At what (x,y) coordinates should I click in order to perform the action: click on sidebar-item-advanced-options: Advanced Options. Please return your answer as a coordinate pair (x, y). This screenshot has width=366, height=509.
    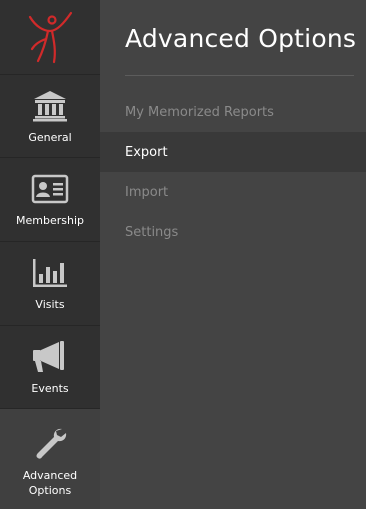
    Looking at the image, I should click on (50, 459).